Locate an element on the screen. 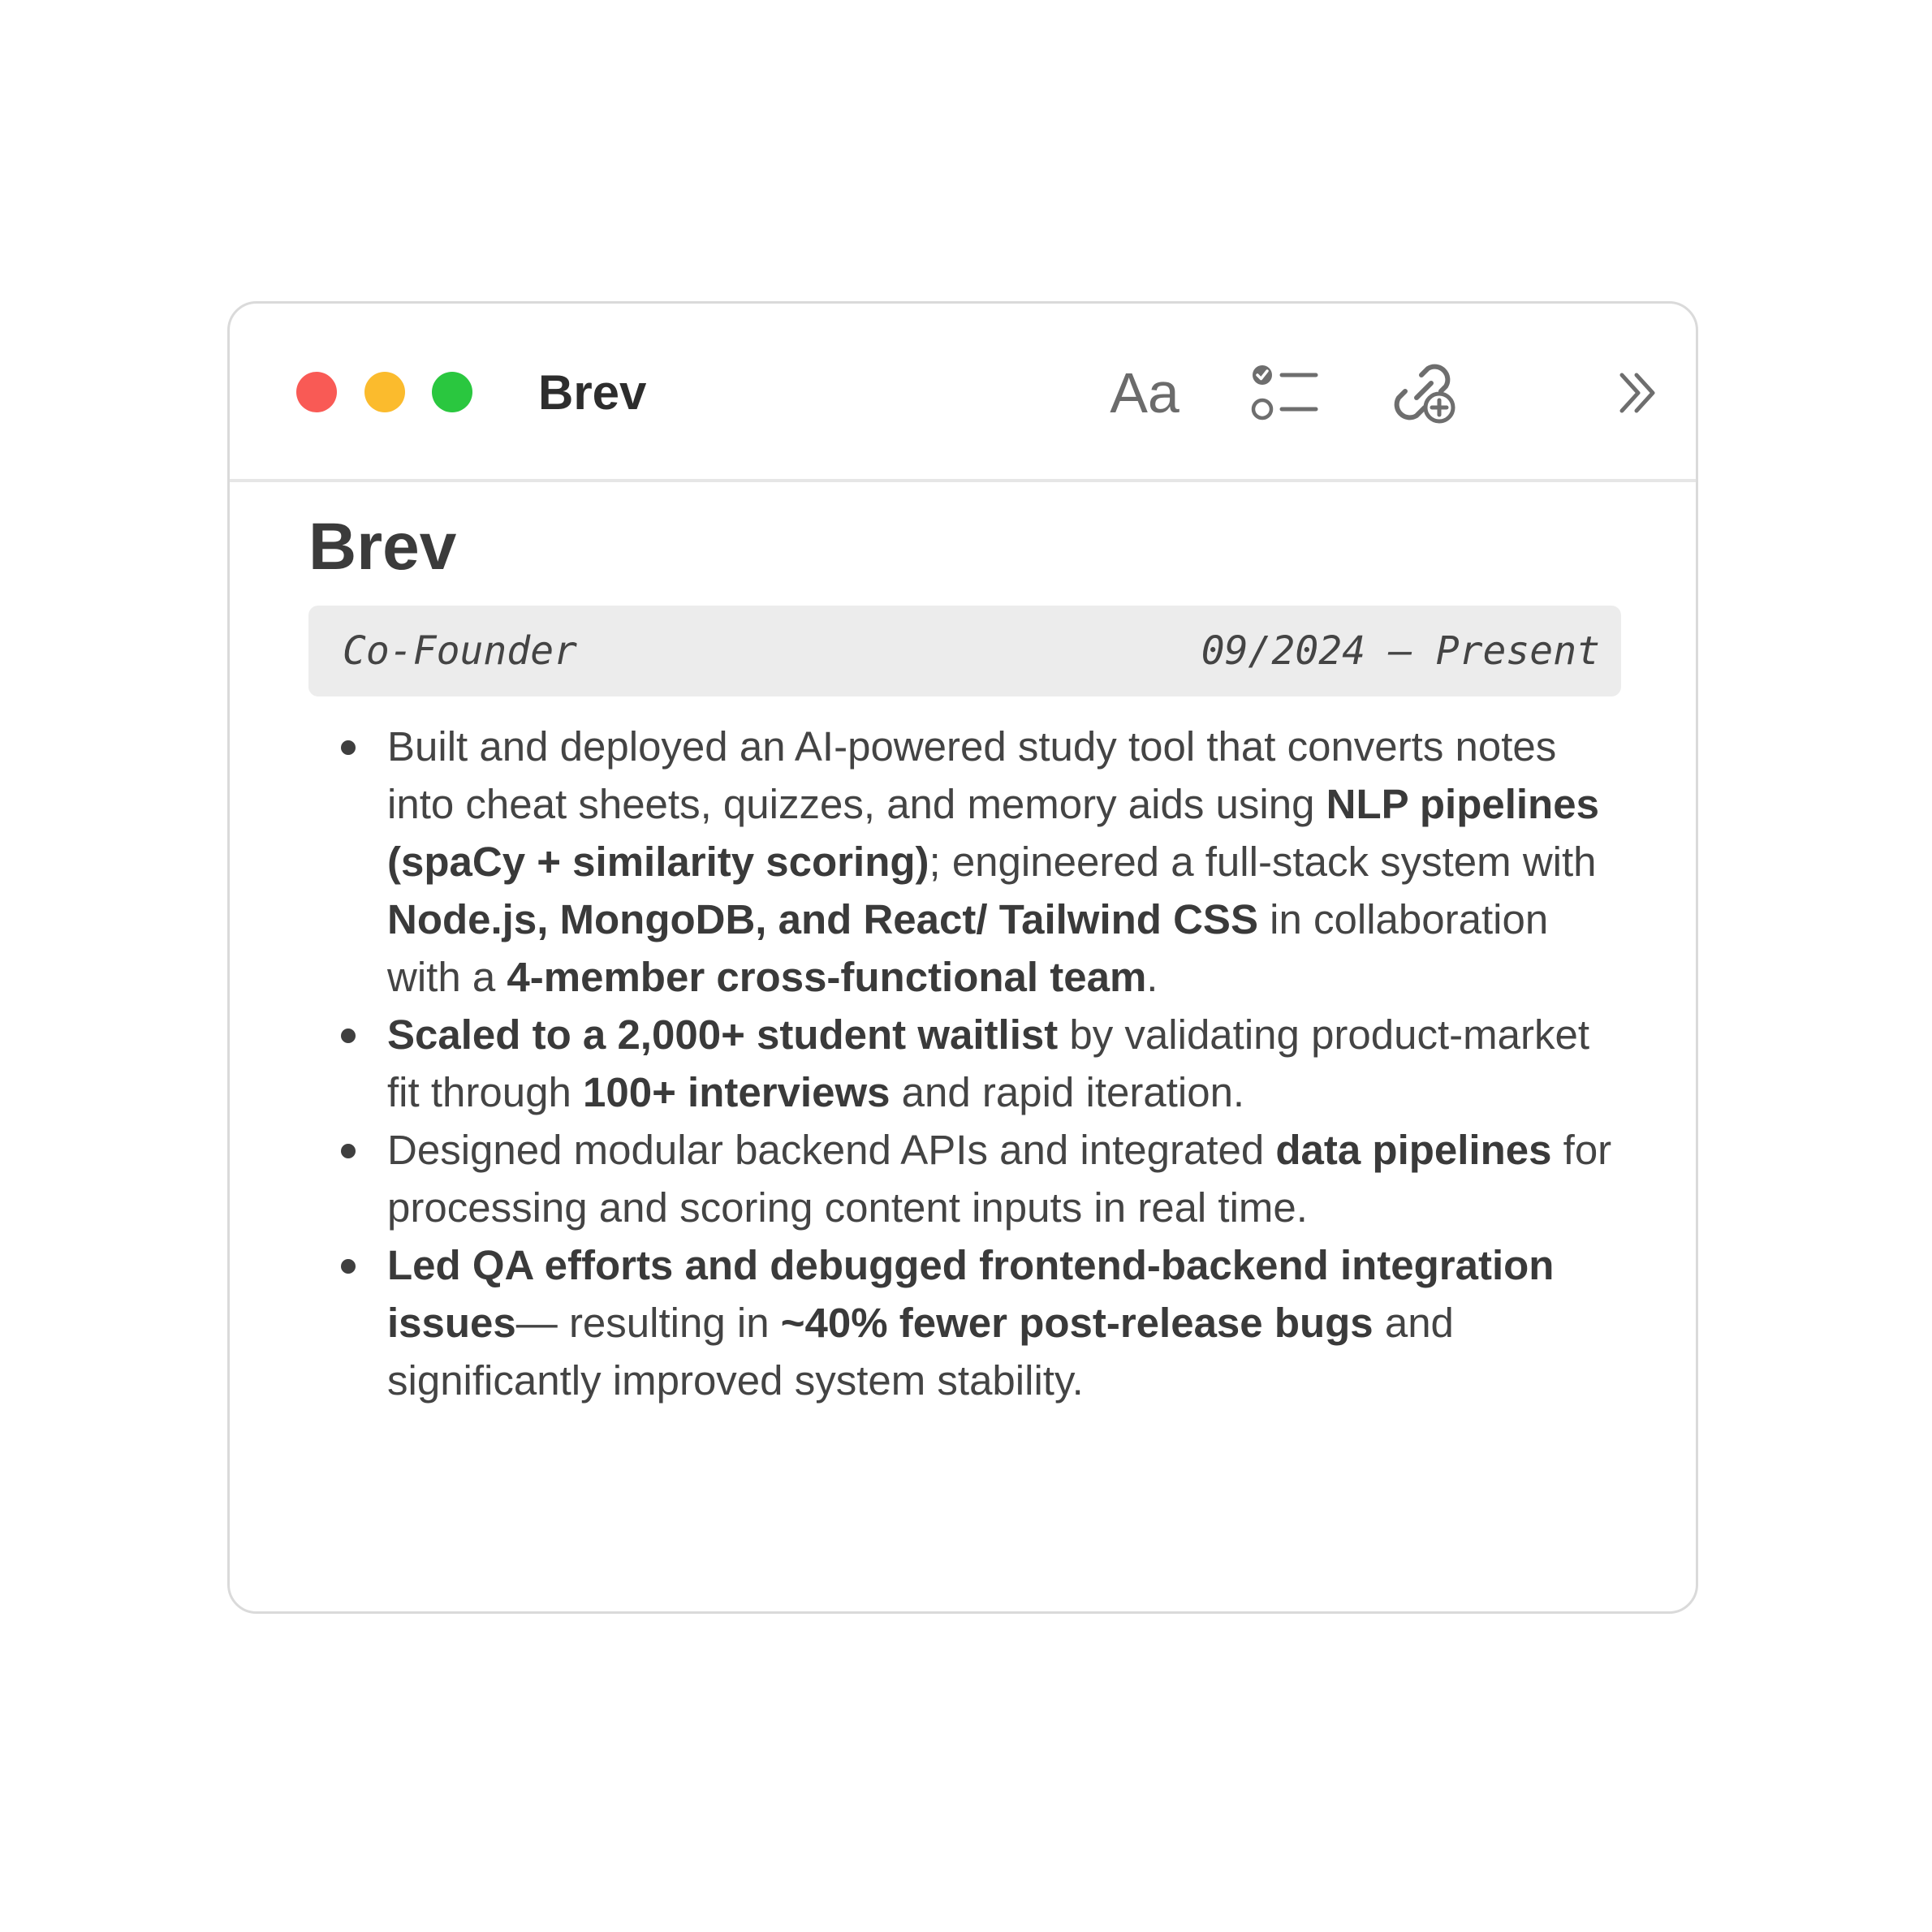  body-text: and rapid iteration. is located at coordinates (1067, 1092).